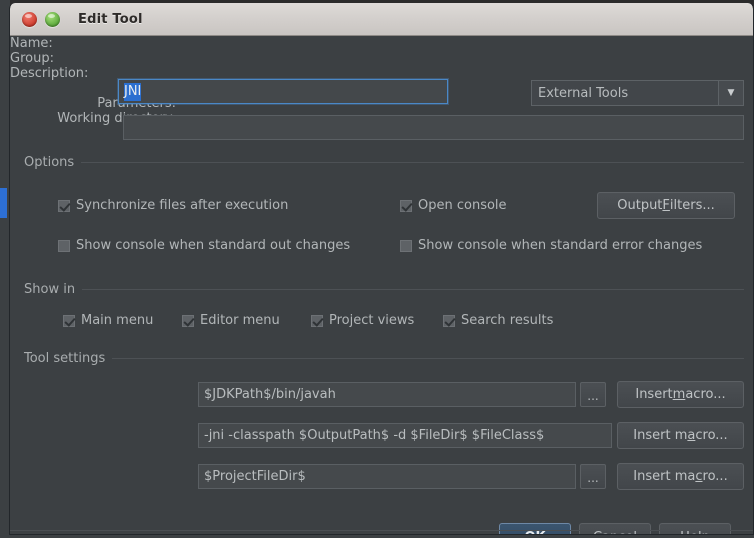 This screenshot has width=754, height=538. I want to click on description-input, so click(433, 127).